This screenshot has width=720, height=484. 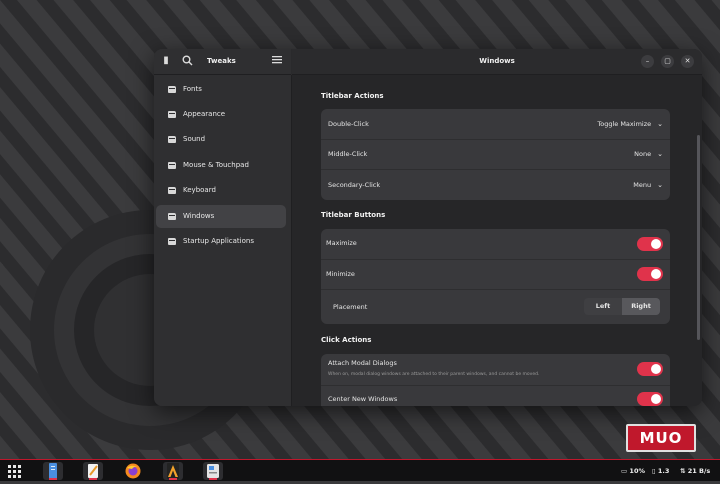 I want to click on secondary-click-row: Secondary-Click Menu ⌄, so click(x=495, y=184).